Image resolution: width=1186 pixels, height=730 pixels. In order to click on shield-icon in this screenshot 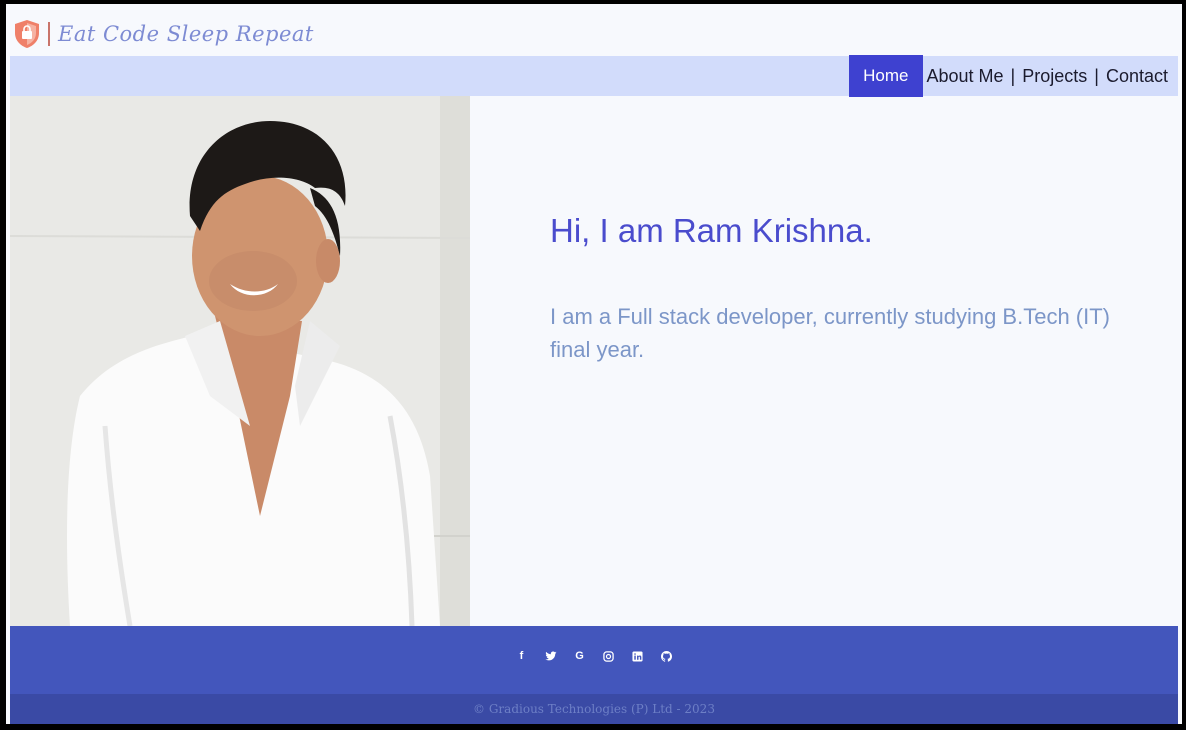, I will do `click(27, 34)`.